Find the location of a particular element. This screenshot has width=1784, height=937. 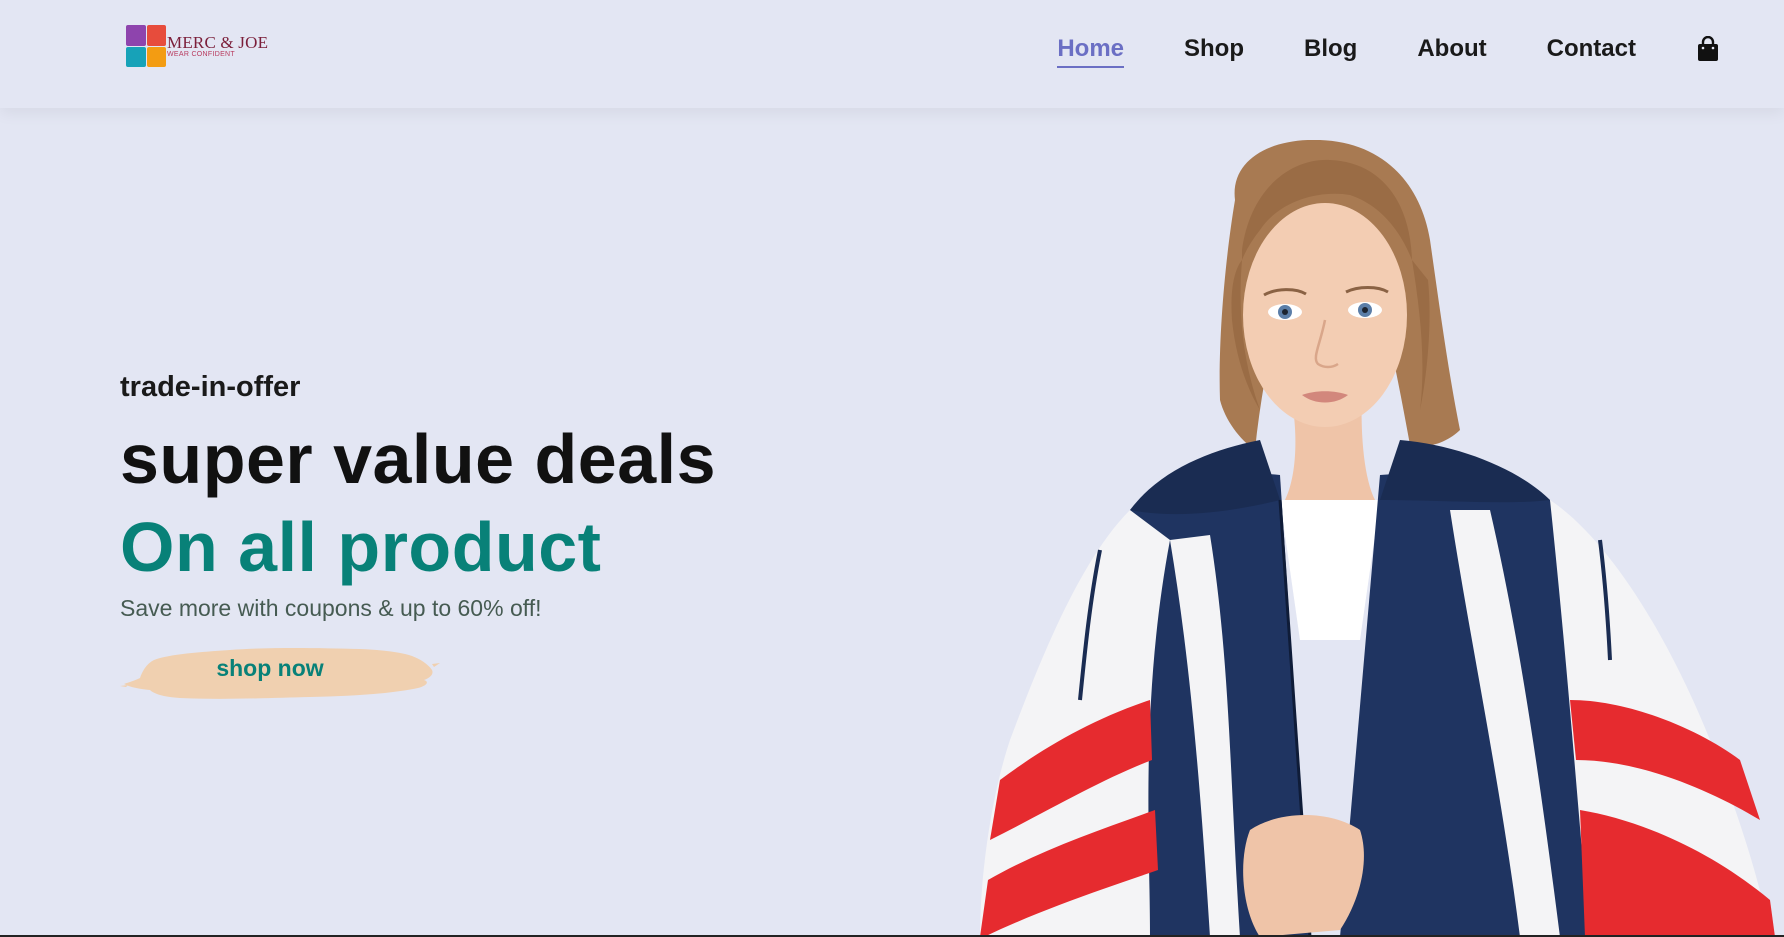

shopping-bag-icon is located at coordinates (1708, 49).